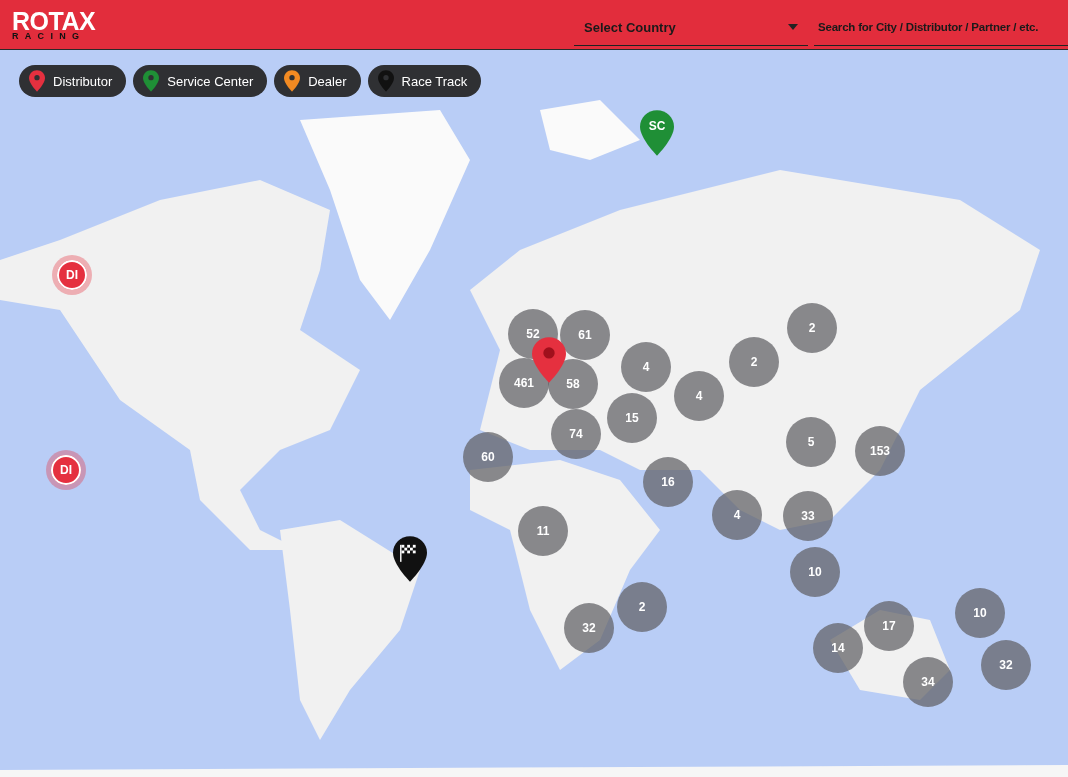 This screenshot has height=777, width=1068. What do you see at coordinates (793, 27) in the screenshot?
I see `caret-icon` at bounding box center [793, 27].